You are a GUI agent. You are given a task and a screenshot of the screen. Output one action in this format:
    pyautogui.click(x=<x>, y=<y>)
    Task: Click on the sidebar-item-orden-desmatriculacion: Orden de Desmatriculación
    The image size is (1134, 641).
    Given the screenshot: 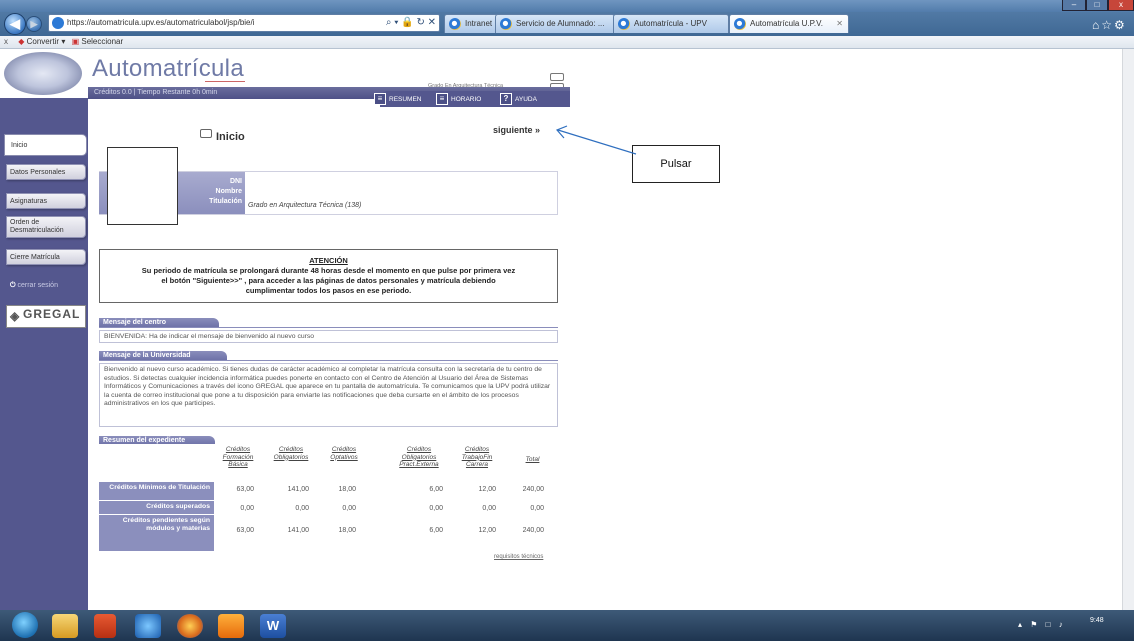 What is the action you would take?
    pyautogui.click(x=46, y=227)
    